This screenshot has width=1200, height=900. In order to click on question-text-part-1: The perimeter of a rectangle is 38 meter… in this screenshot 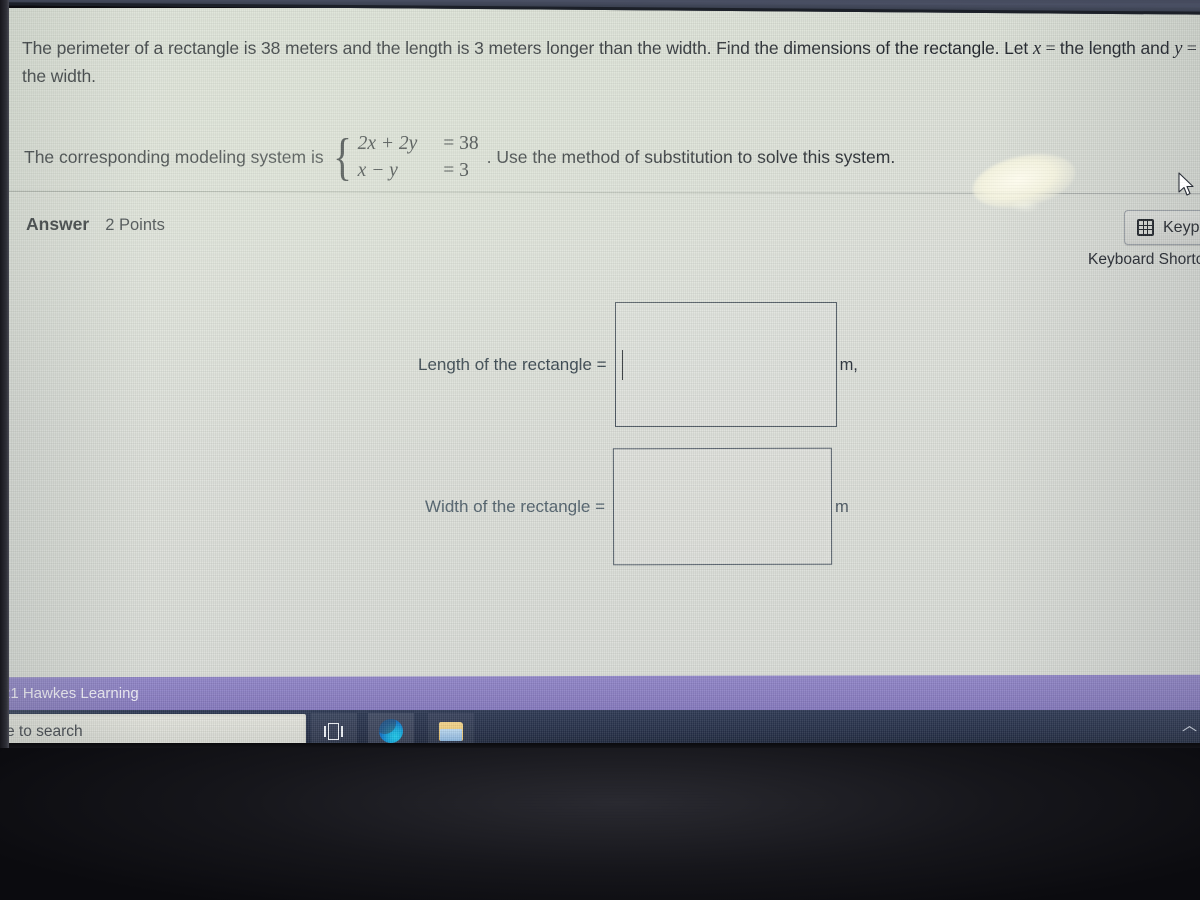, I will do `click(527, 48)`.